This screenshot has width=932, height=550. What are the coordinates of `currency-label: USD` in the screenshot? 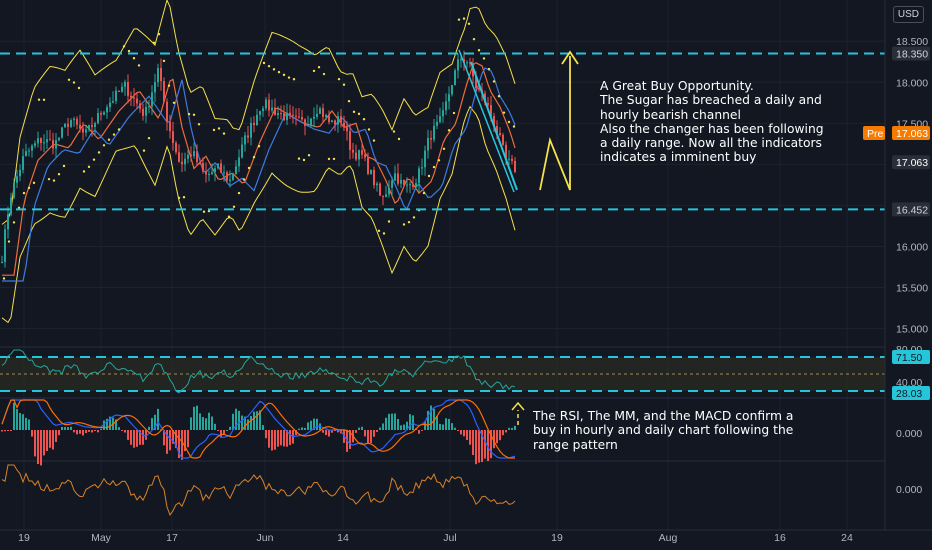 It's located at (908, 14).